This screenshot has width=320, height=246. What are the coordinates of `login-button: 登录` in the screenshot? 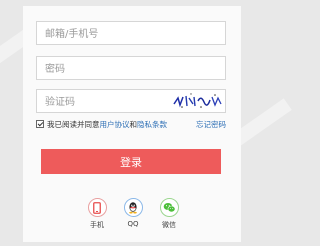 It's located at (131, 161).